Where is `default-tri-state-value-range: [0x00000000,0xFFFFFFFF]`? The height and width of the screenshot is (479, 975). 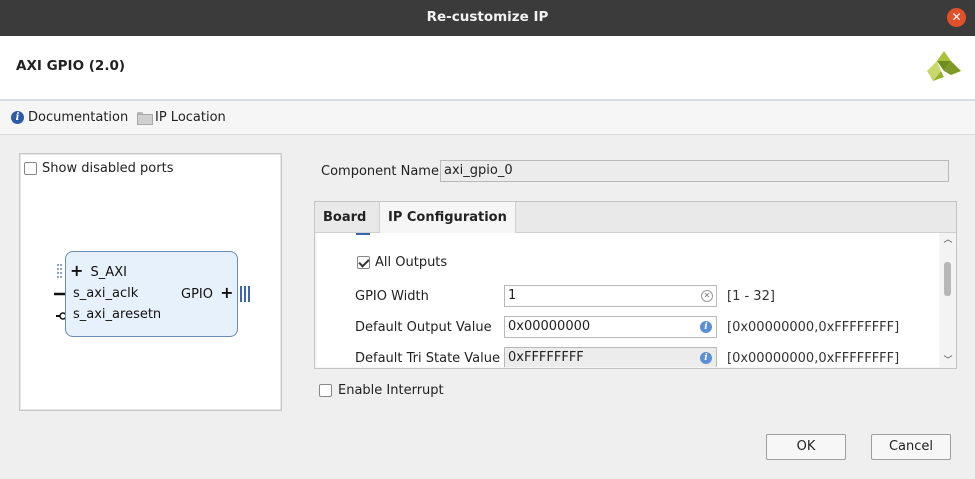
default-tri-state-value-range: [0x00000000,0xFFFFFFFF] is located at coordinates (813, 358).